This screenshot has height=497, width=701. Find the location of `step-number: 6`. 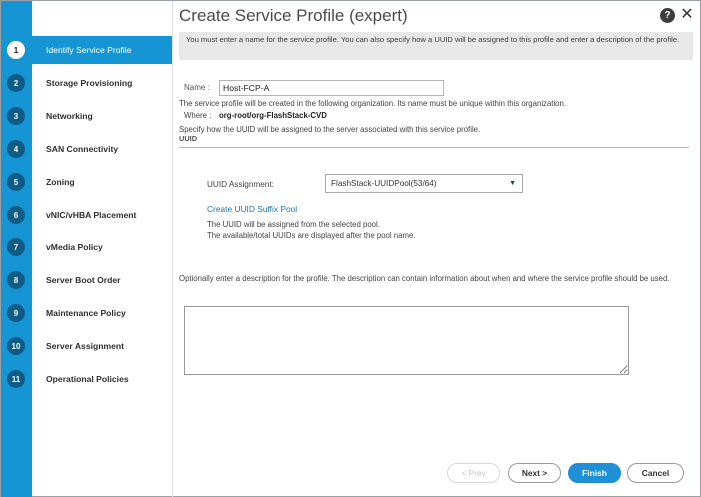

step-number: 6 is located at coordinates (16, 215).